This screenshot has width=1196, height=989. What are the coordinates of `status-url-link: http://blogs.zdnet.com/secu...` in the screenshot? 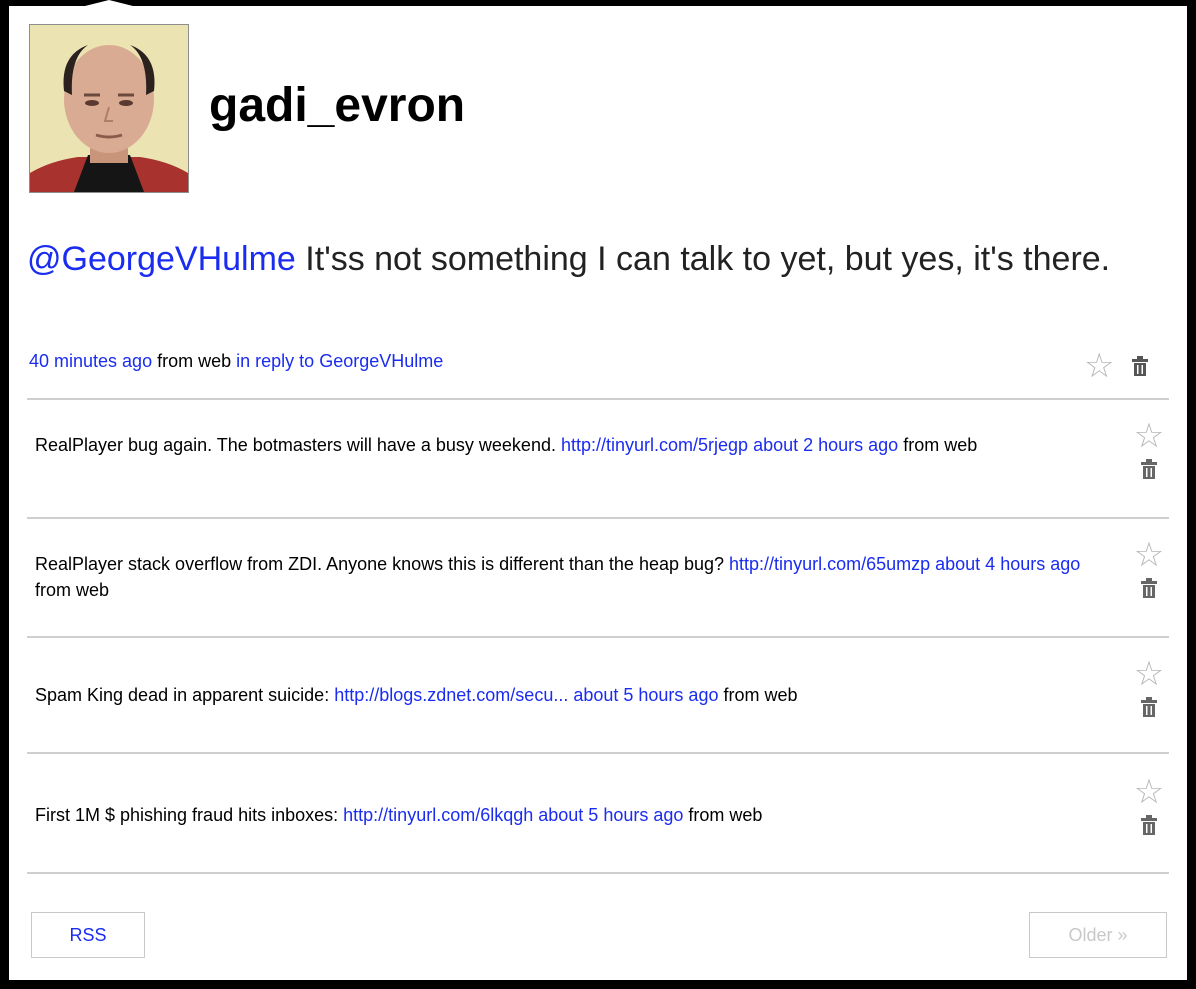 It's located at (451, 695).